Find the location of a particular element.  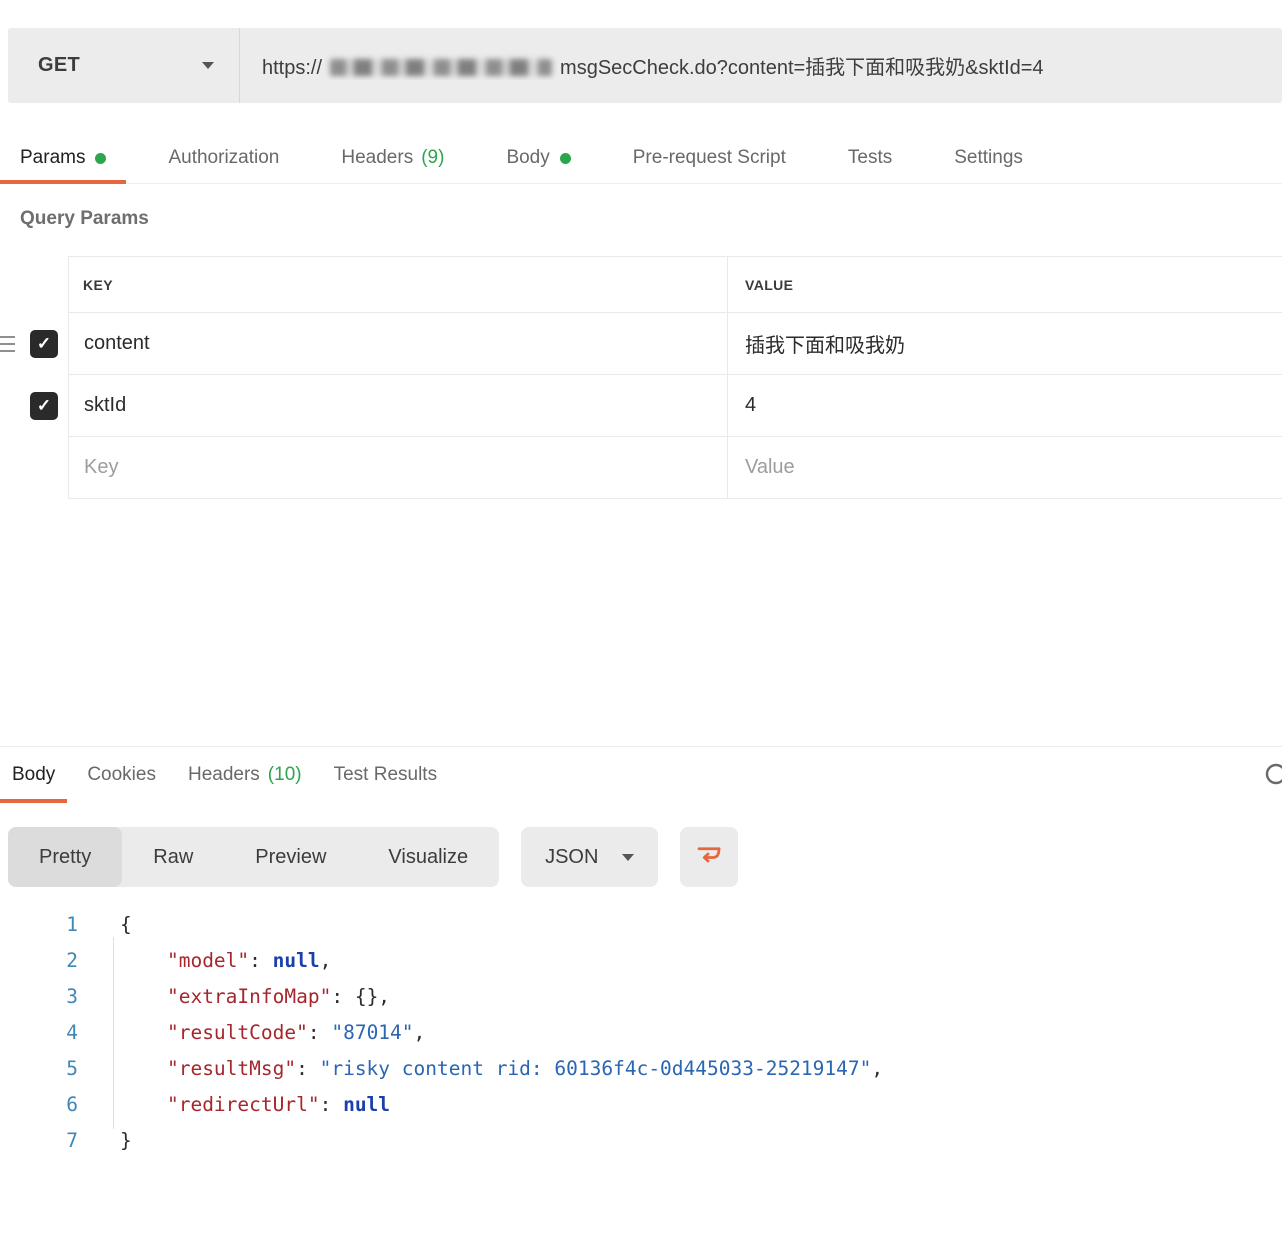

response-tab-body: Body is located at coordinates (34, 775).